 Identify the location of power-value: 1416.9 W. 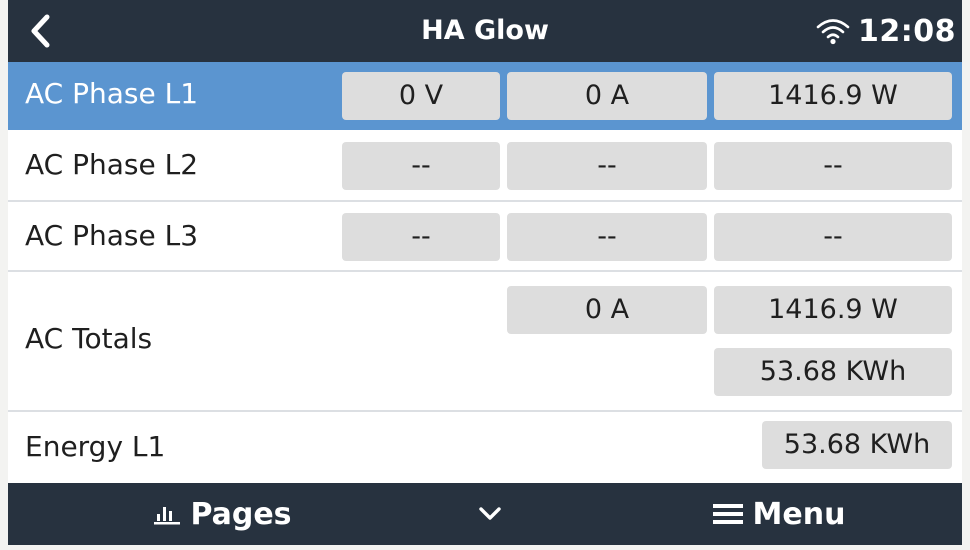
(833, 96).